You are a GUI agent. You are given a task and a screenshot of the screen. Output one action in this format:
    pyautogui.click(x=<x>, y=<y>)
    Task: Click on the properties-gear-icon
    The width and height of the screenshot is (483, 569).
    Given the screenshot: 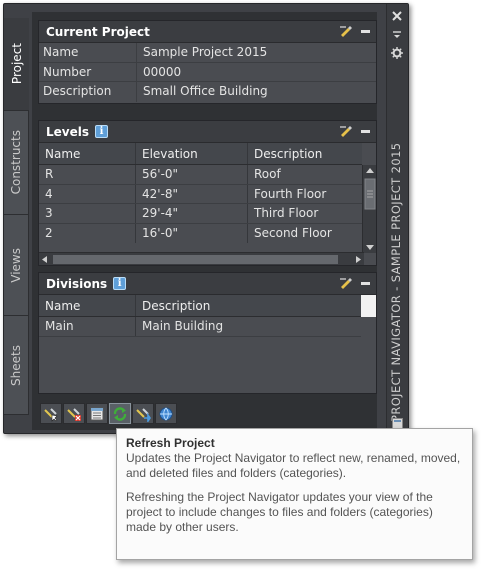 What is the action you would take?
    pyautogui.click(x=397, y=53)
    